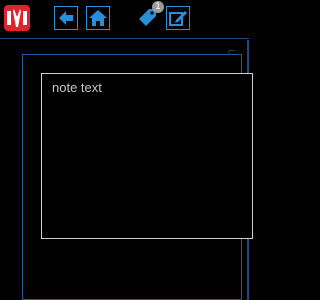  I want to click on toolbar: 1, so click(124, 18).